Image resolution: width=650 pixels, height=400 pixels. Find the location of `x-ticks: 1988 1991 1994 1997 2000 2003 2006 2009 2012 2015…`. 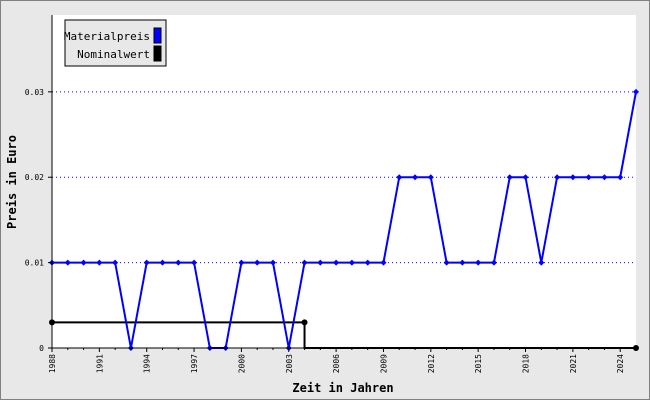

x-ticks: 1988 1991 1994 1997 2000 2003 2006 2009 2012 2015… is located at coordinates (342, 360).